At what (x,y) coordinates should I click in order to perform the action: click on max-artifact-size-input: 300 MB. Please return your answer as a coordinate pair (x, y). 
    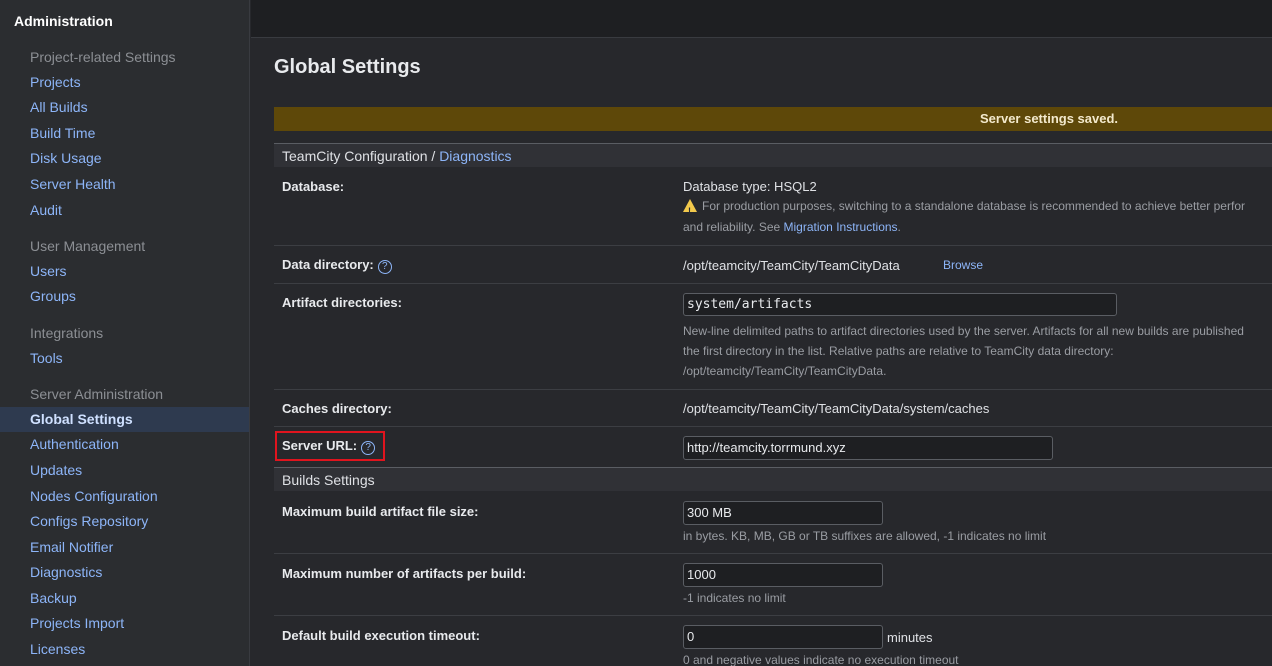
    Looking at the image, I should click on (783, 513).